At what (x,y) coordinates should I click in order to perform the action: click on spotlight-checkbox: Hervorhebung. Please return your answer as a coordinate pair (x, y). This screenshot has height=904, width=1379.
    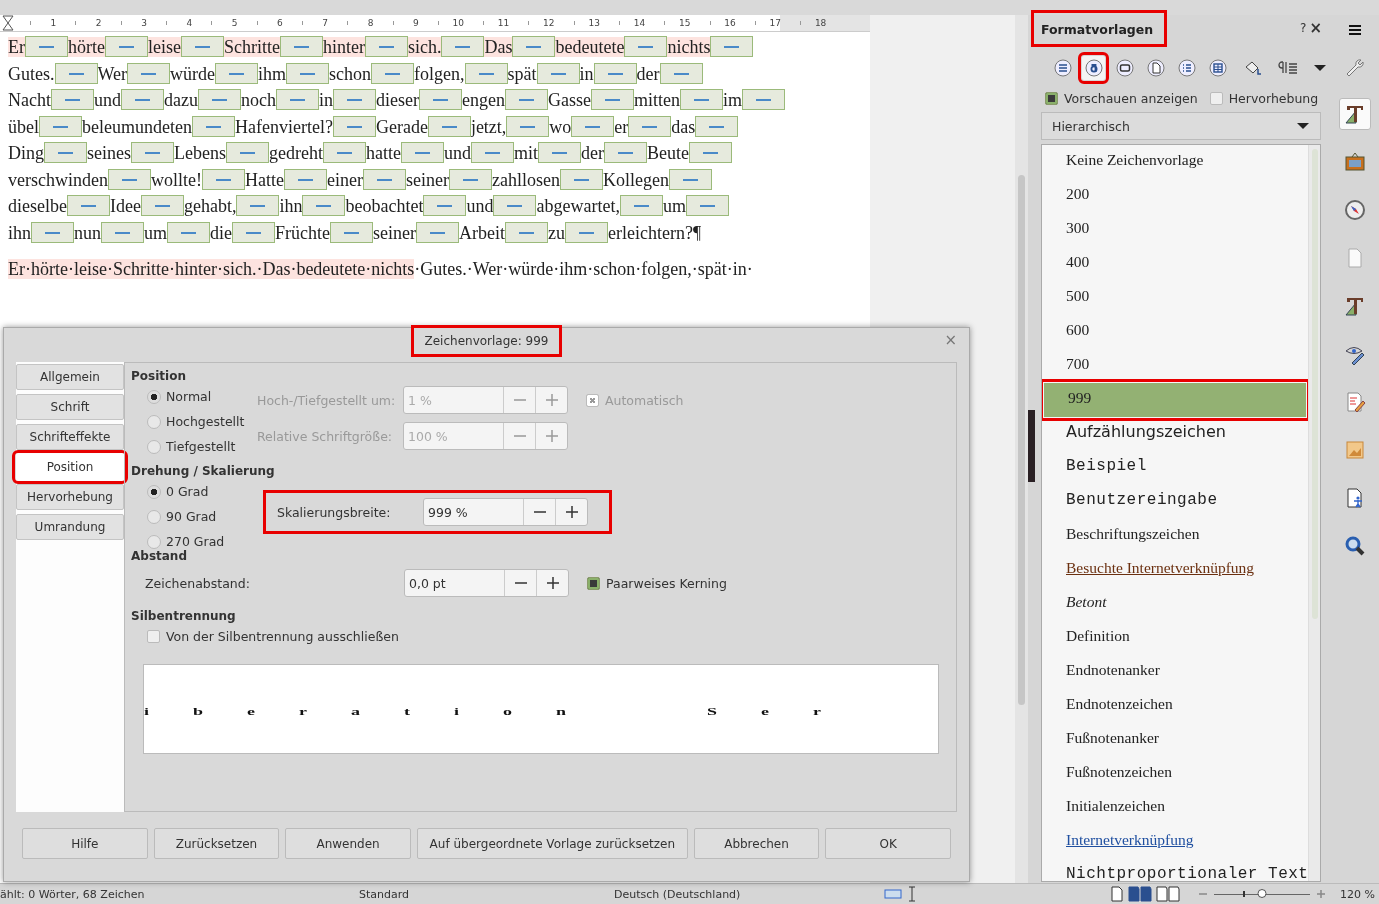
    Looking at the image, I should click on (1264, 98).